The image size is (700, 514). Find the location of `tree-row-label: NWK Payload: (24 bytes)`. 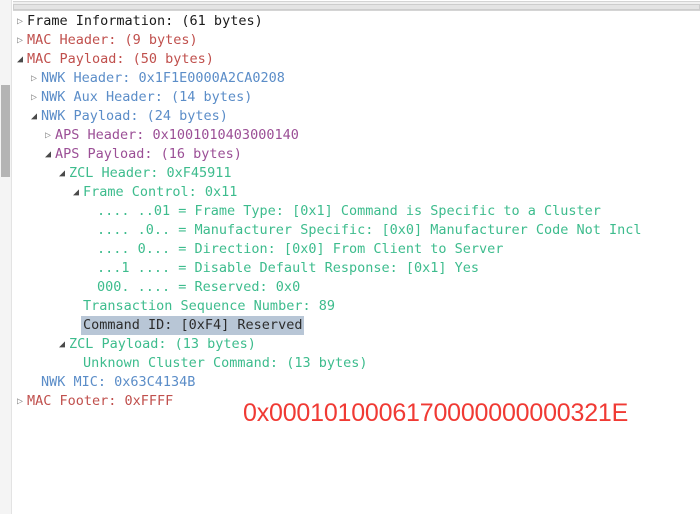

tree-row-label: NWK Payload: (24 bytes) is located at coordinates (134, 116).